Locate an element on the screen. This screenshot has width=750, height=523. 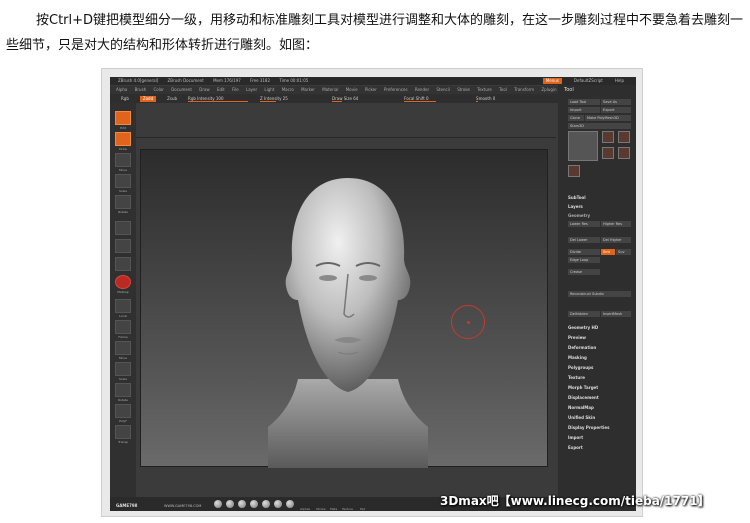
geometry-section: Geometry is located at coordinates (579, 215).